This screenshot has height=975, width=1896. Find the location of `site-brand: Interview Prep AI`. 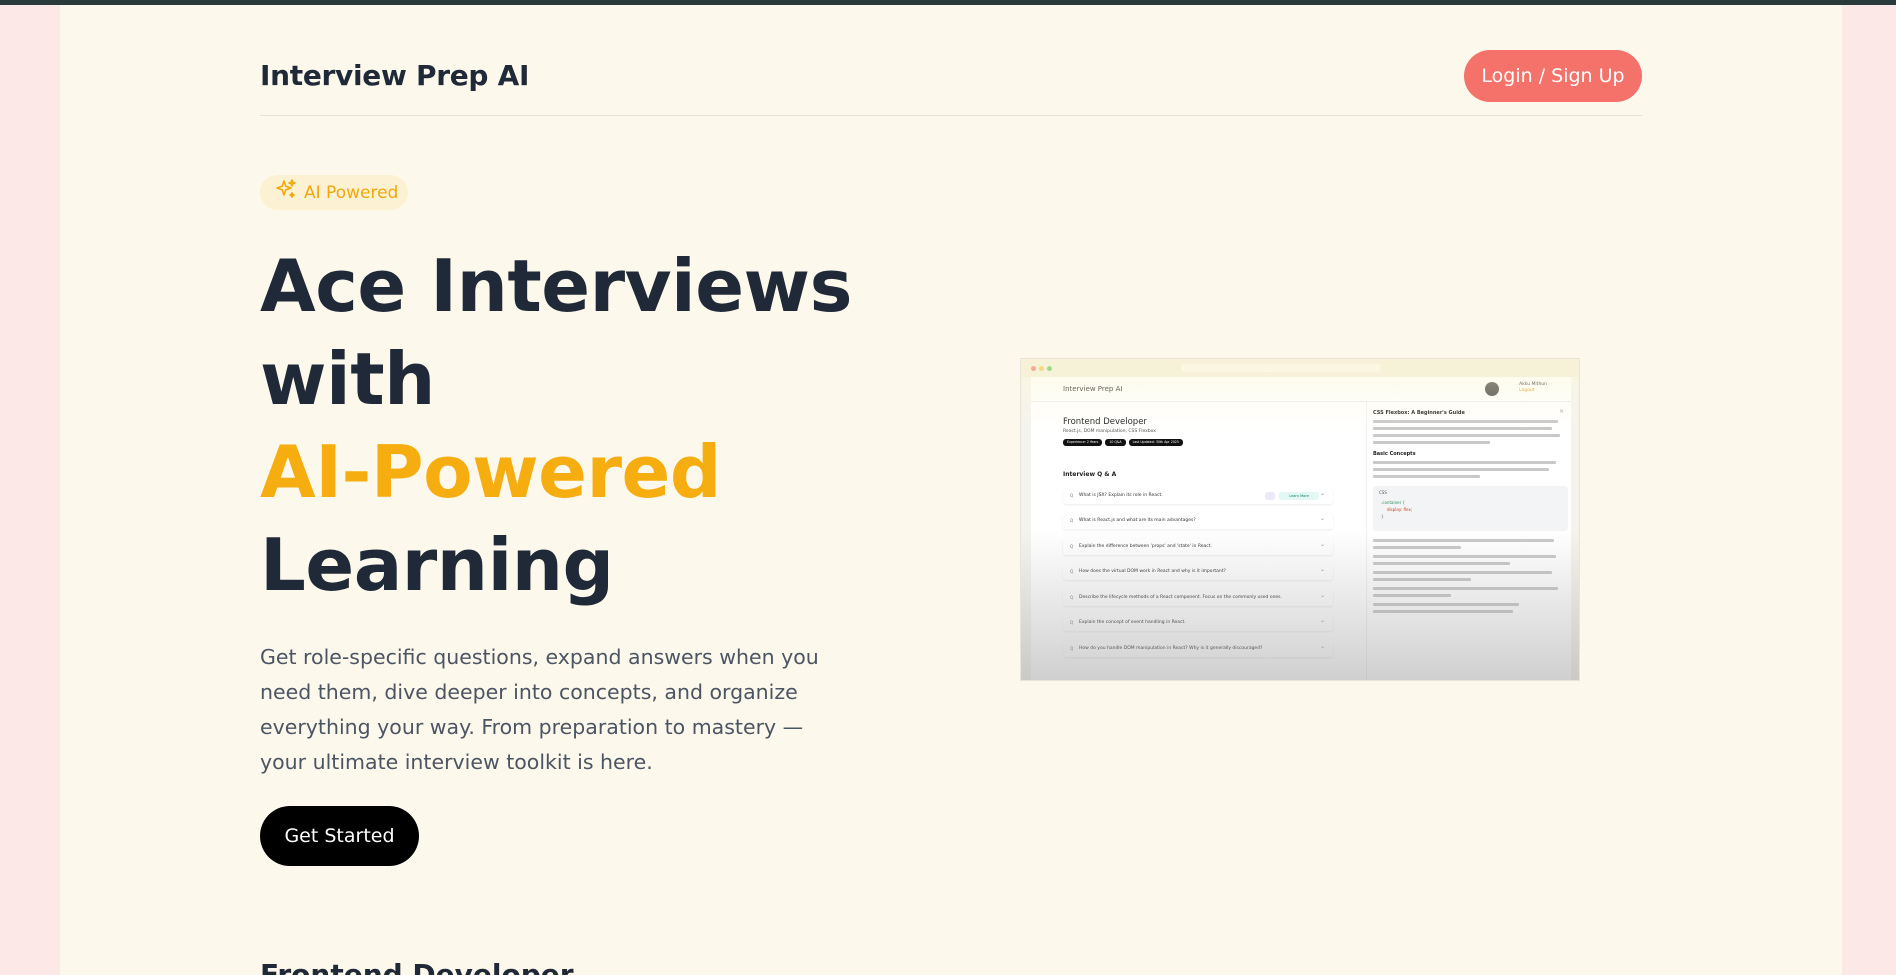

site-brand: Interview Prep AI is located at coordinates (394, 75).